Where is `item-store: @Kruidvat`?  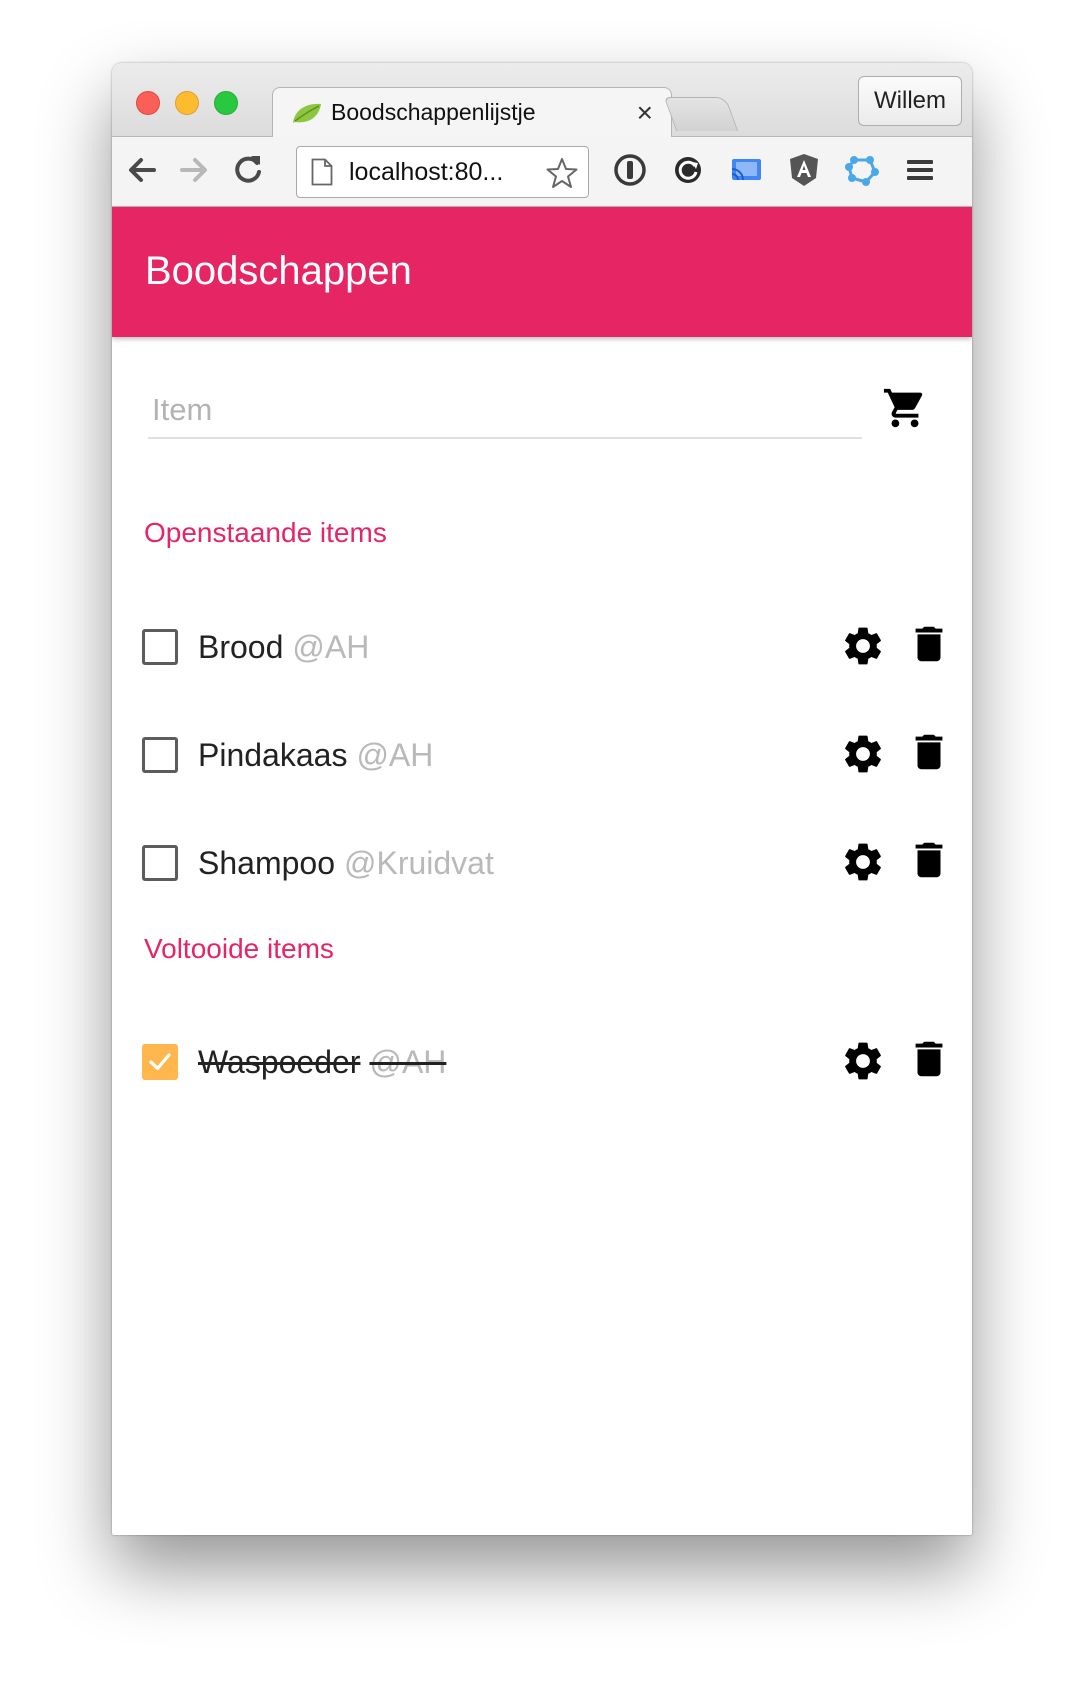 item-store: @Kruidvat is located at coordinates (418, 863).